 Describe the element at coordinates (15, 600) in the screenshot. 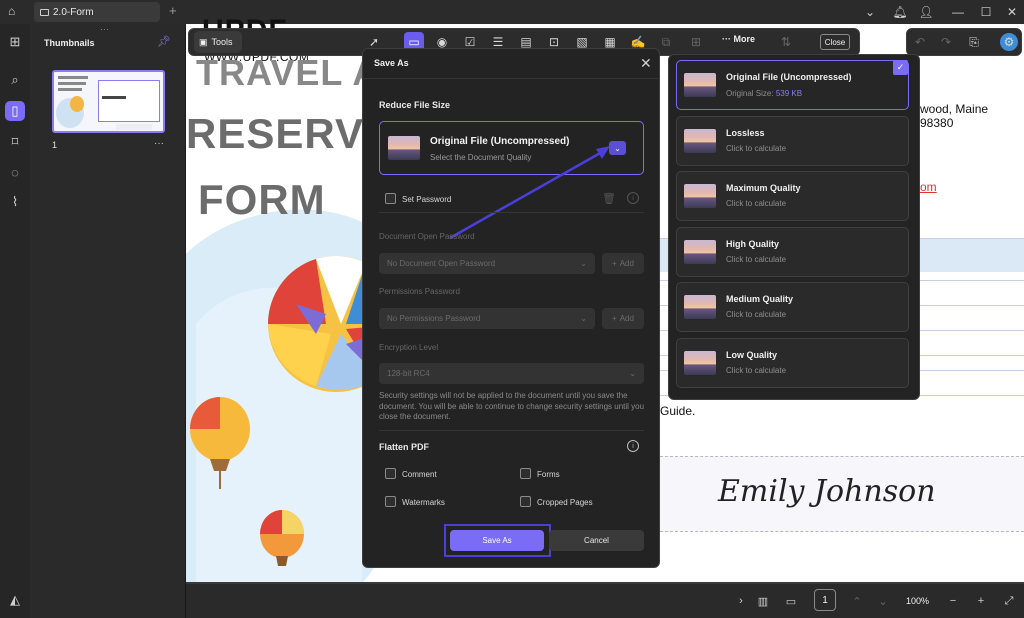

I see `updf-logo-icon: ◭` at that location.